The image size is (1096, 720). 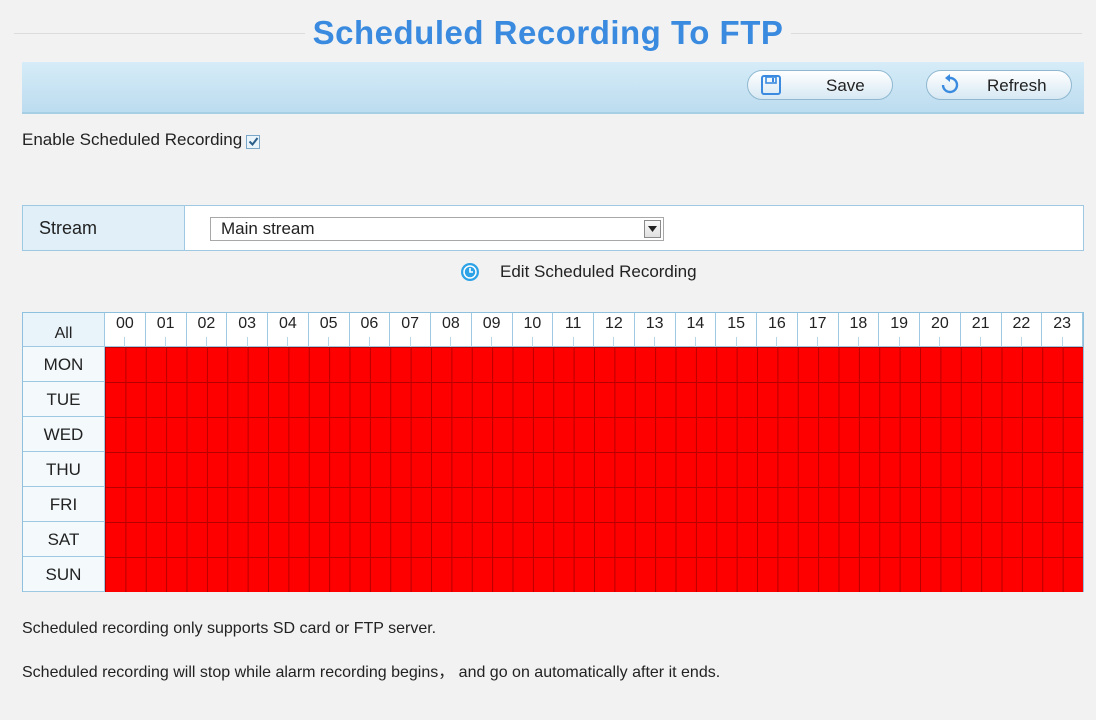 I want to click on hour-header-21: 21, so click(x=981, y=330).